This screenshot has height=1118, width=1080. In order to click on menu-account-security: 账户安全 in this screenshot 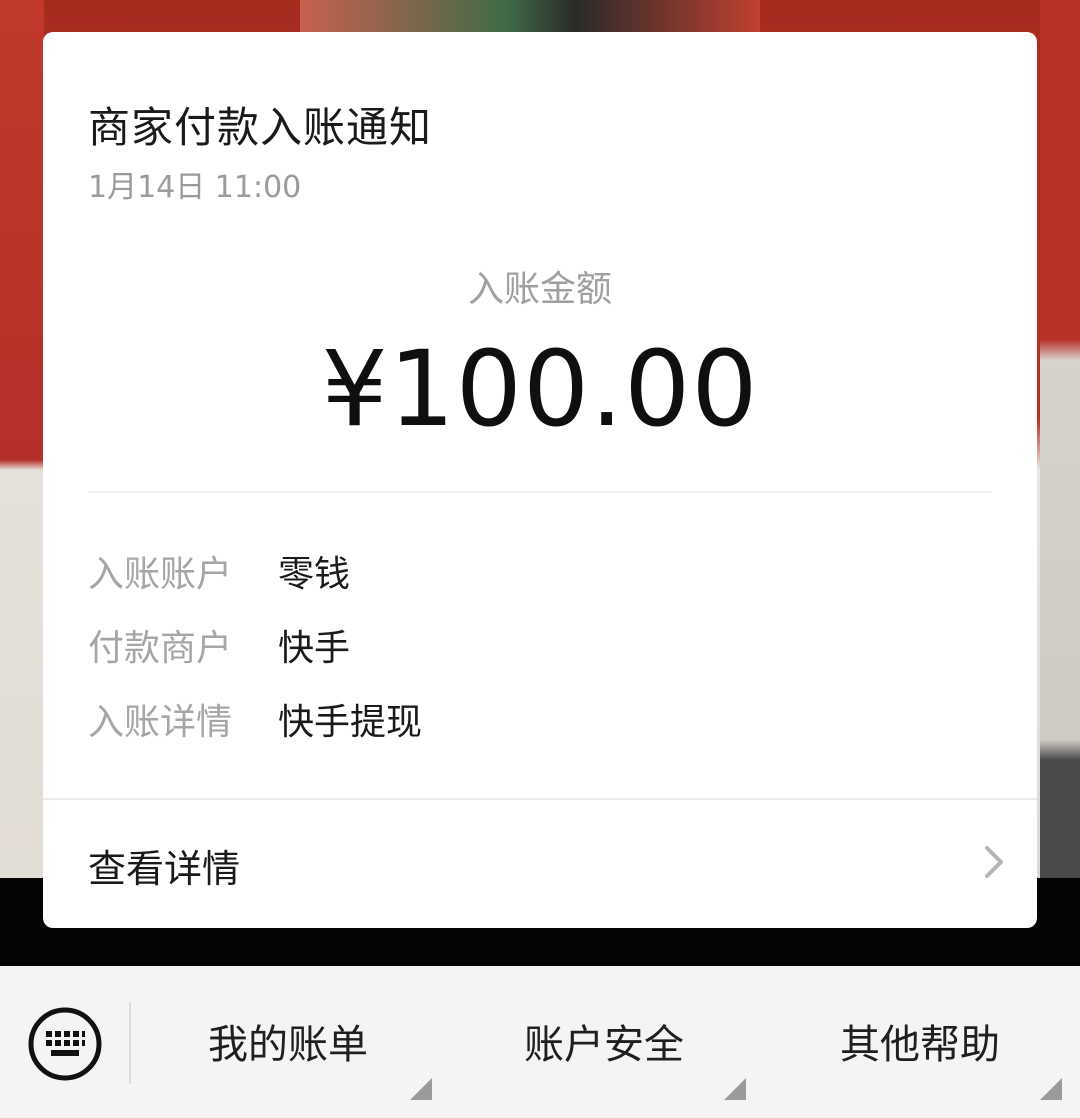, I will do `click(604, 1045)`.